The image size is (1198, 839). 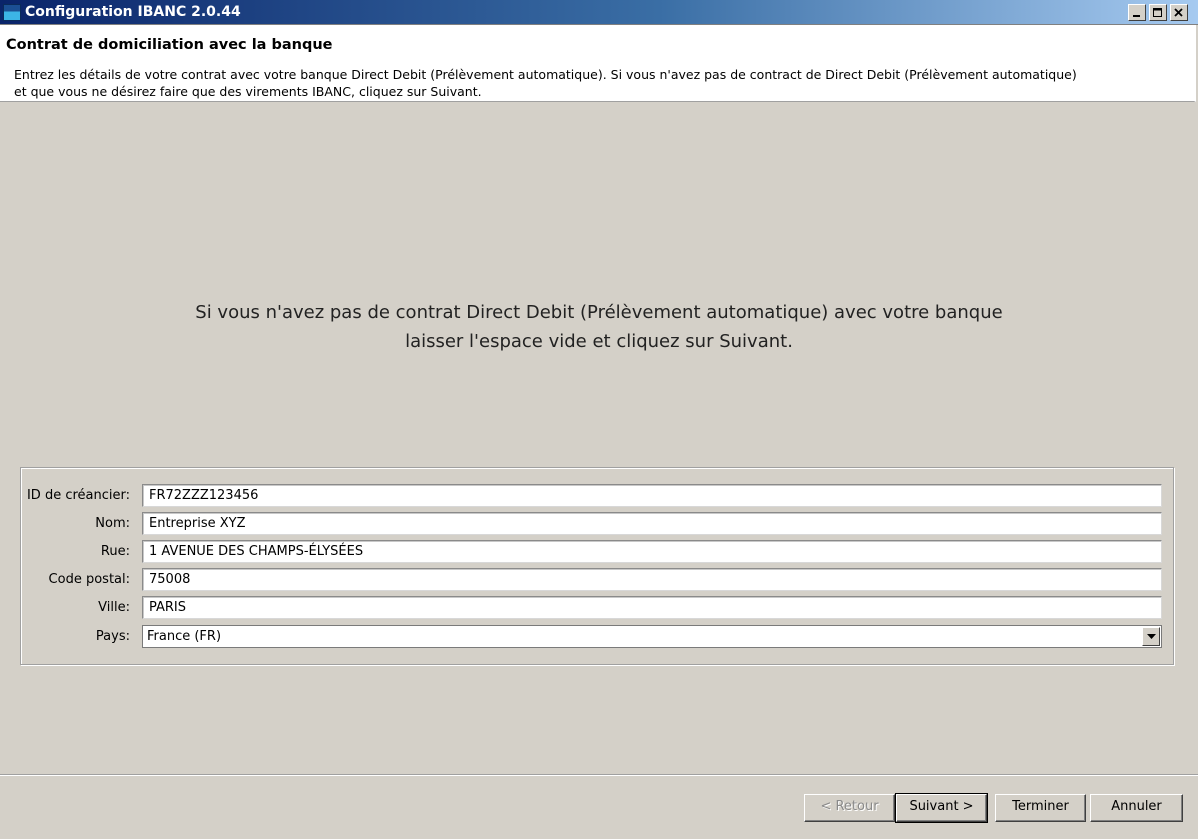 What do you see at coordinates (652, 579) in the screenshot?
I see `postal-code-field: 75008` at bounding box center [652, 579].